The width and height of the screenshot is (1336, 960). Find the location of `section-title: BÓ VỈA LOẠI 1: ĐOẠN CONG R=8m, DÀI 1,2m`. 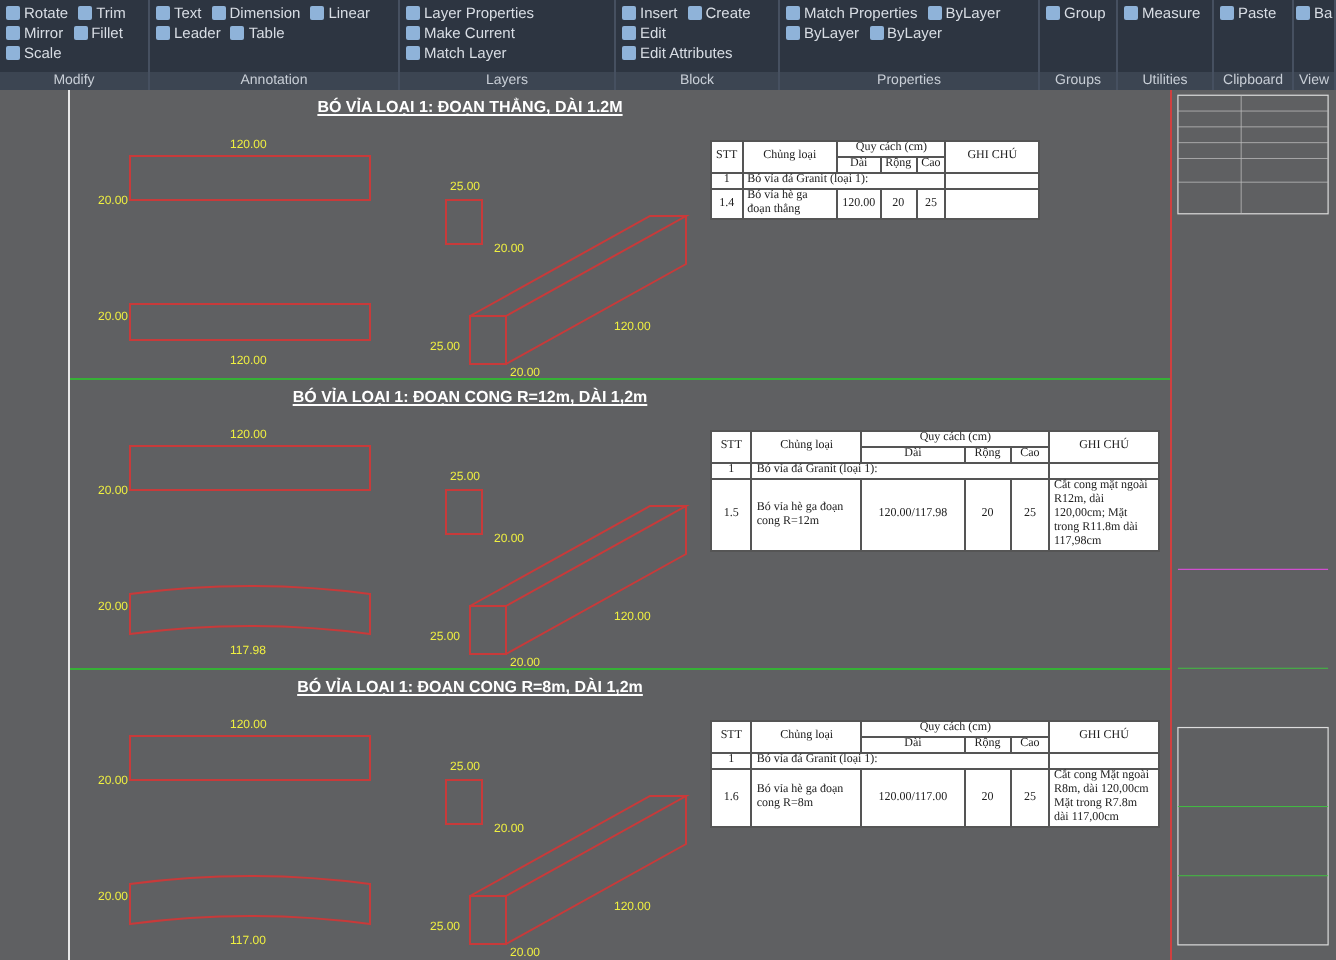

section-title: BÓ VỈA LOẠI 1: ĐOẠN CONG R=8m, DÀI 1,2m is located at coordinates (470, 687).